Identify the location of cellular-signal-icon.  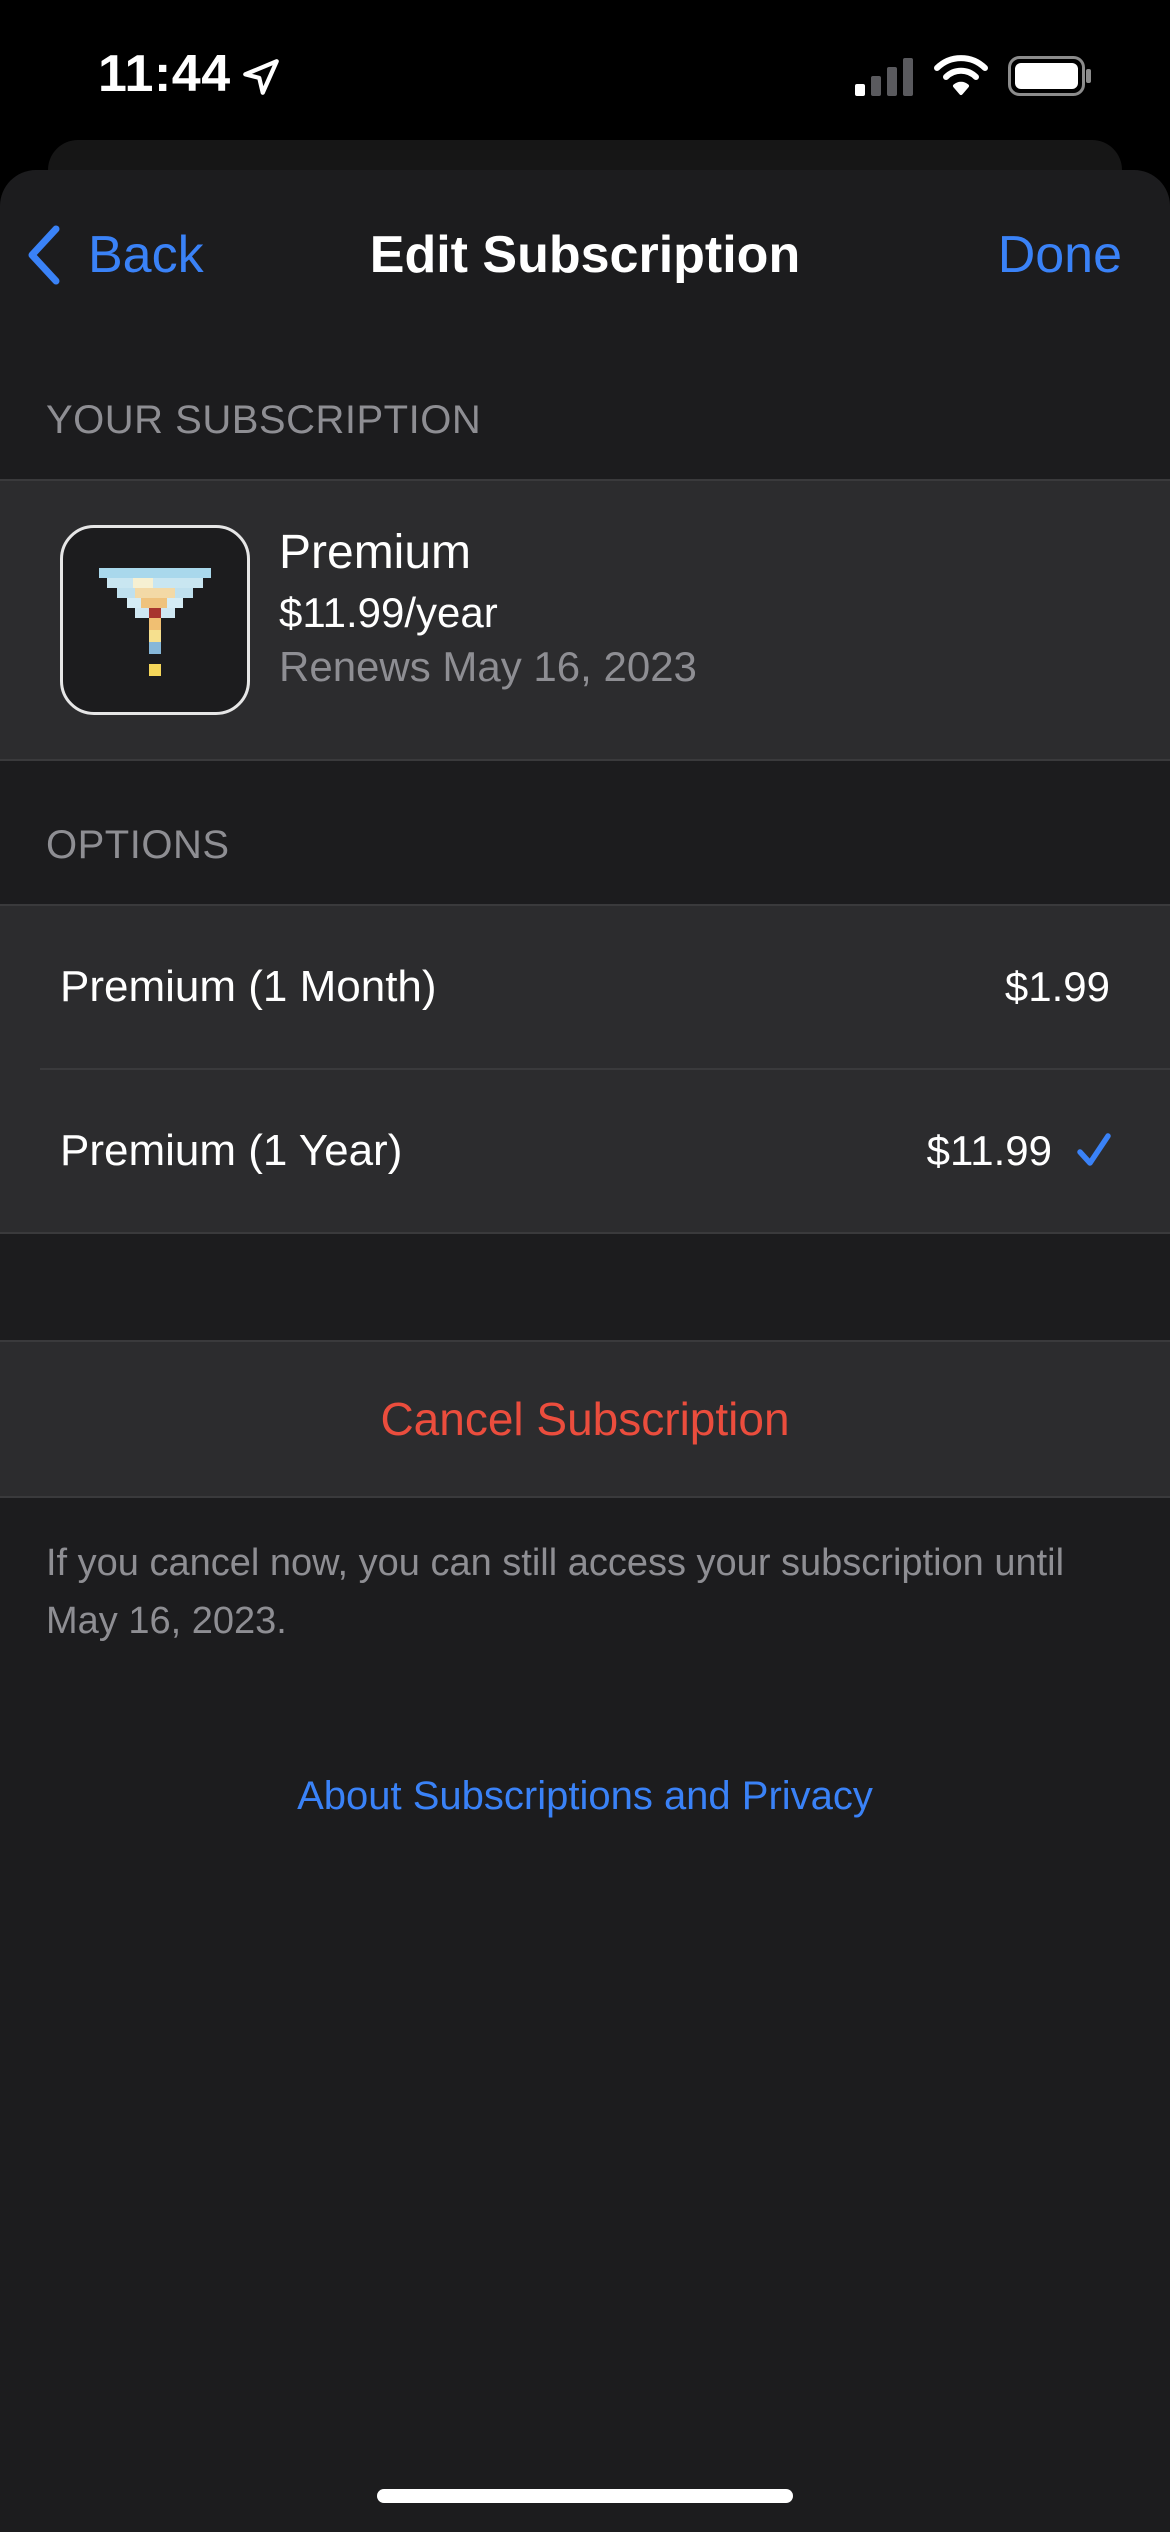
(884, 77).